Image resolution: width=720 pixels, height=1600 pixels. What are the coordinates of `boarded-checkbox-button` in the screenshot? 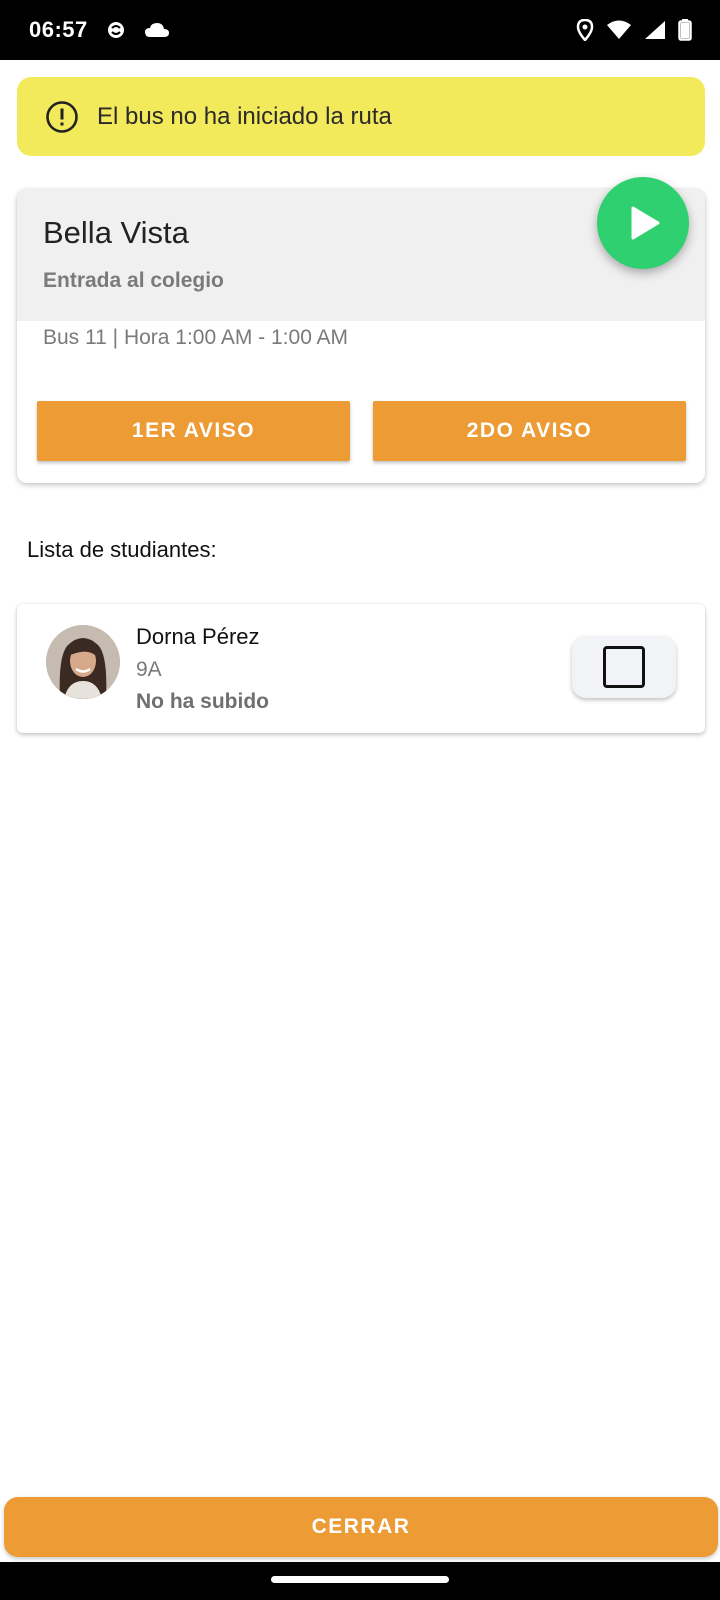 It's located at (624, 667).